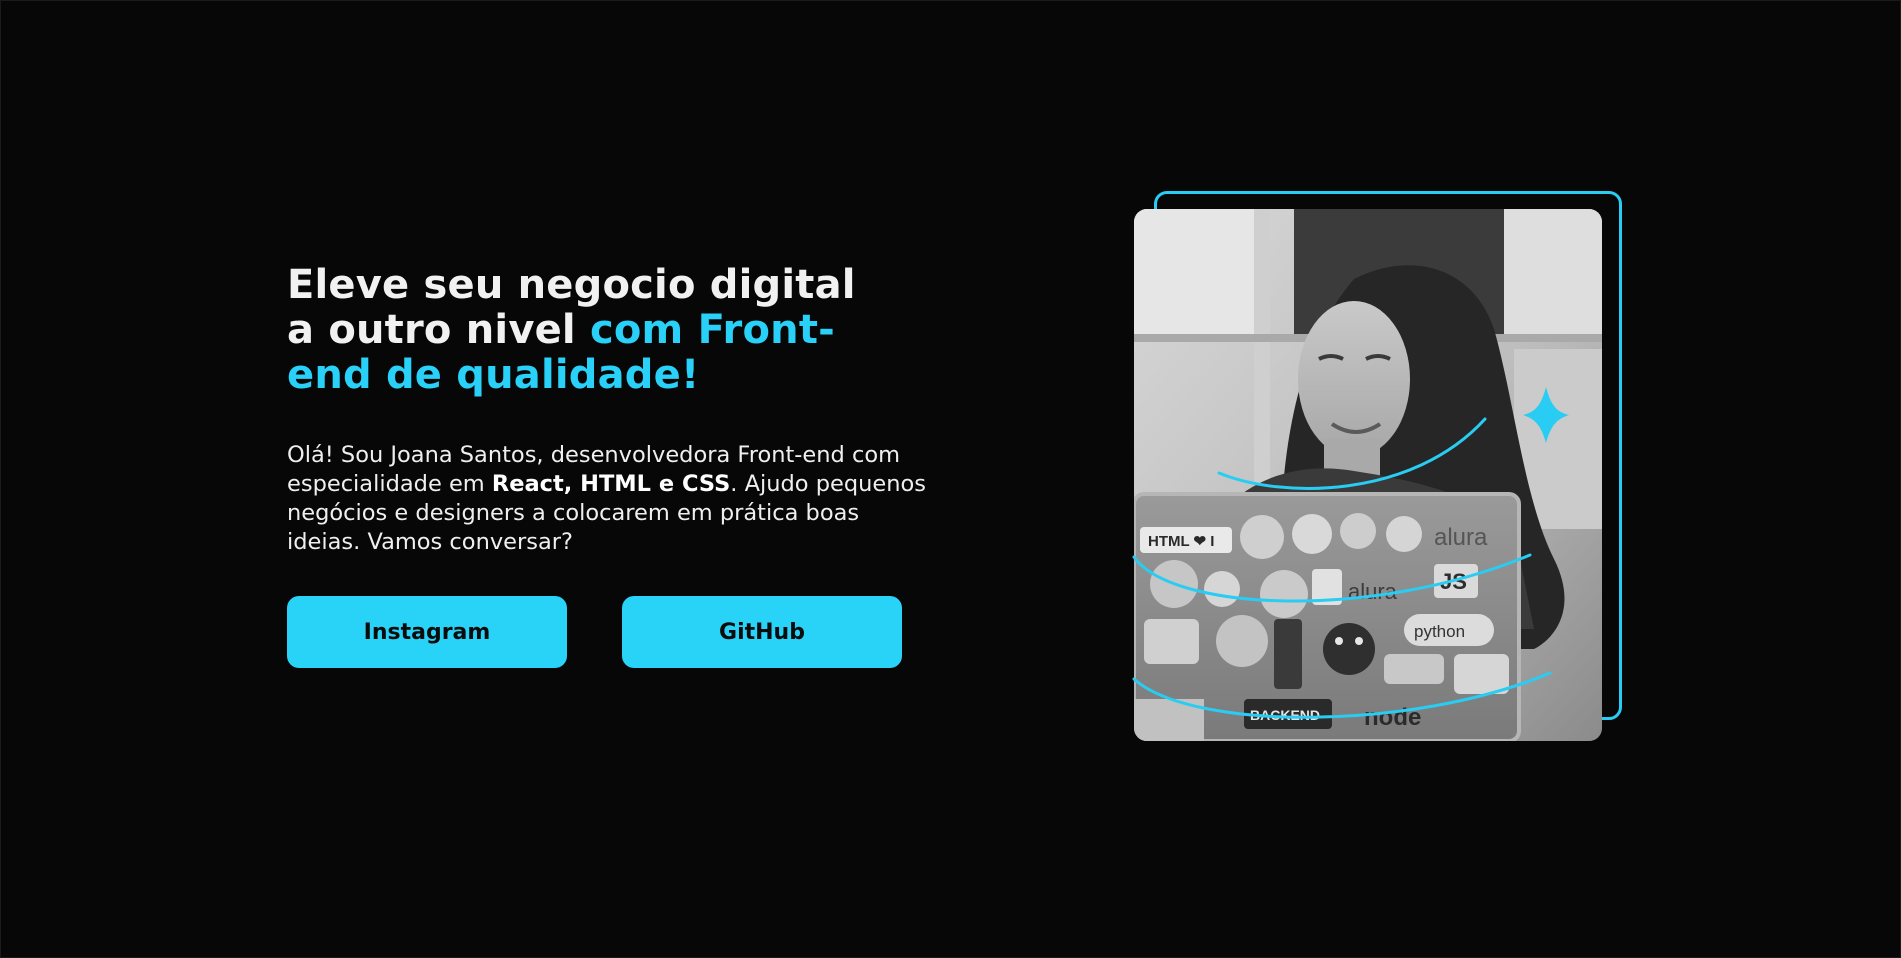  I want to click on social-buttons: Instagram GitHub, so click(595, 632).